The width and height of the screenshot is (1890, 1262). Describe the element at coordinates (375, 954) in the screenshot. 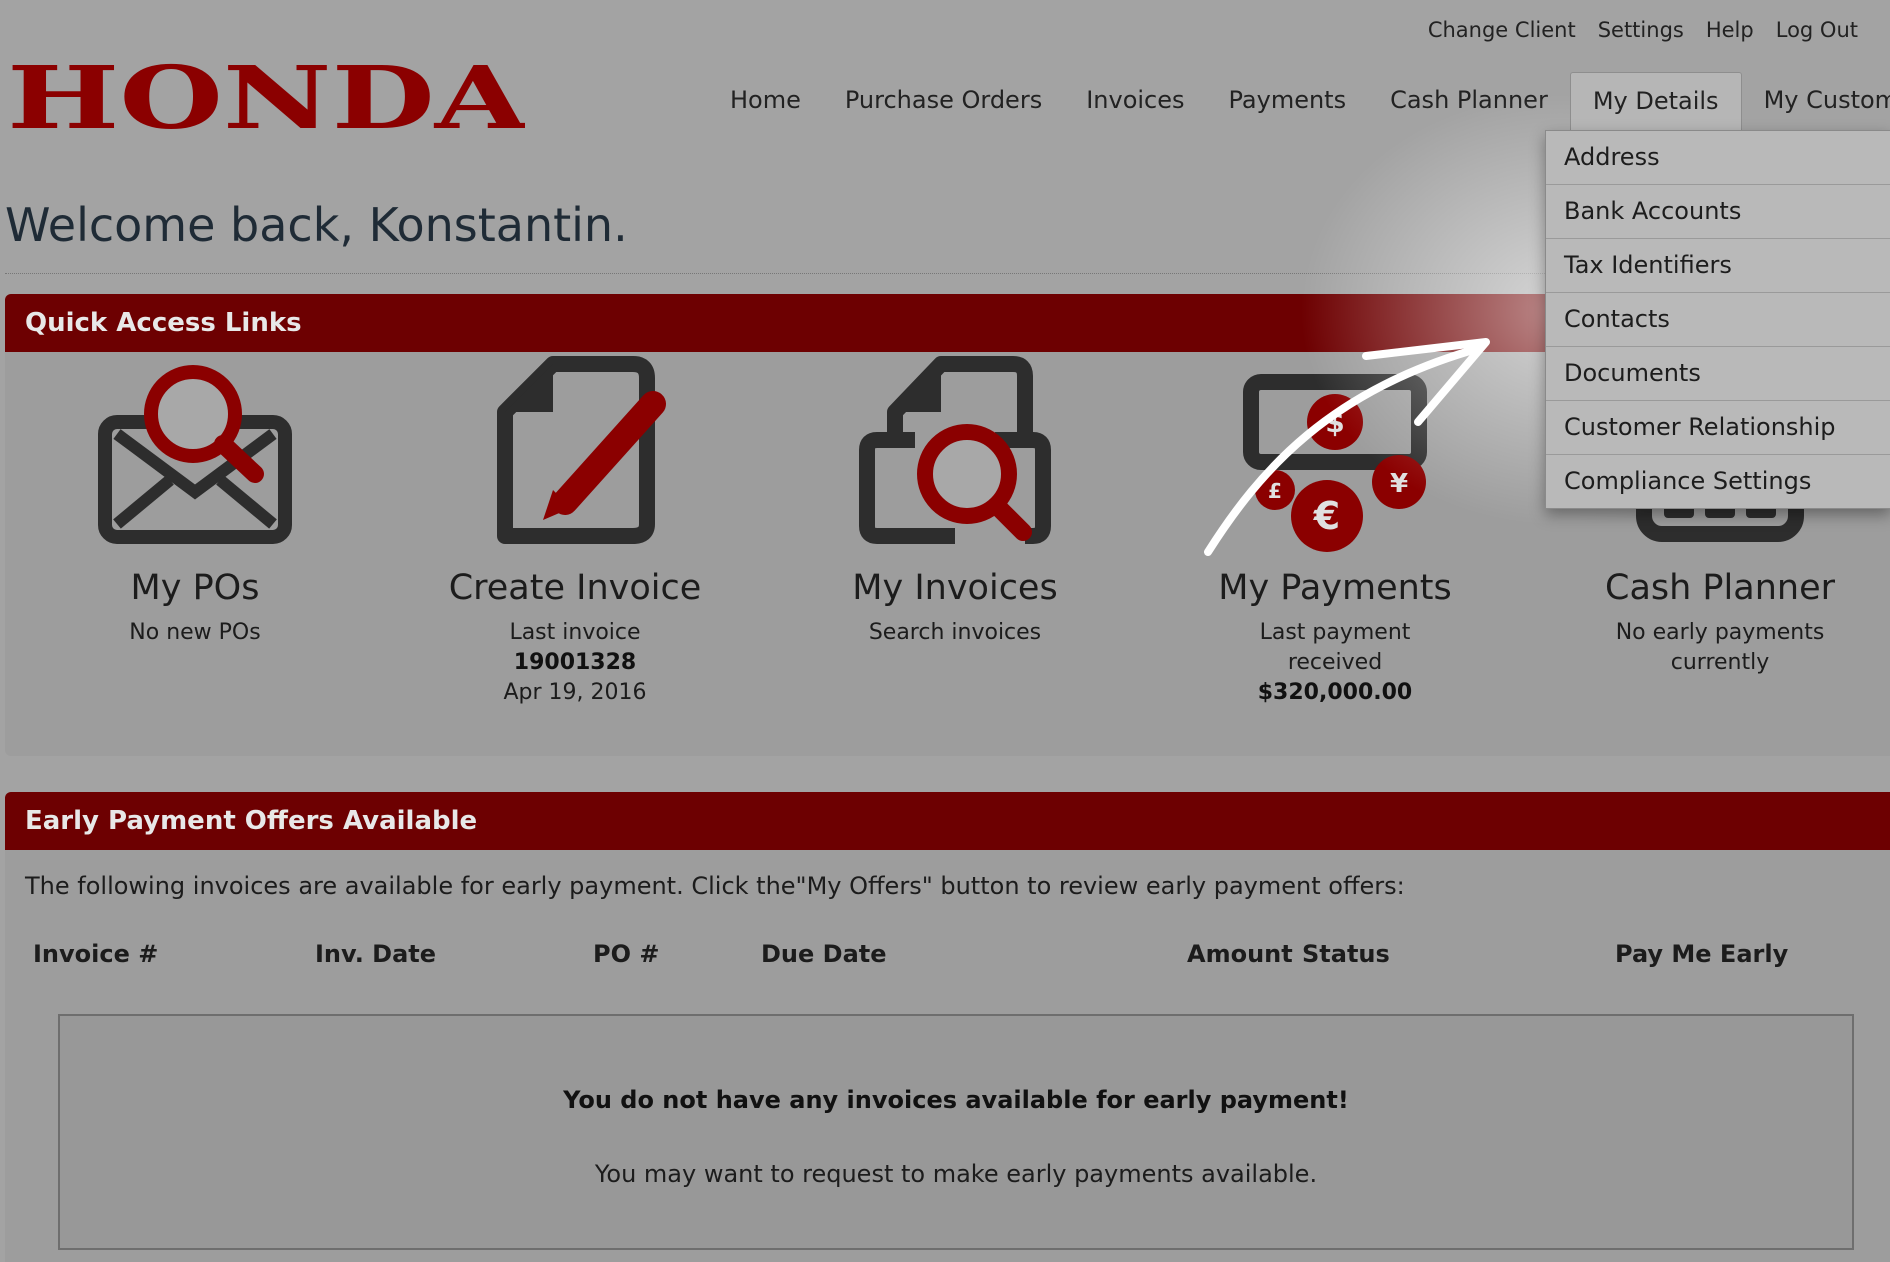

I see `col-inv-date: Inv. Date` at that location.